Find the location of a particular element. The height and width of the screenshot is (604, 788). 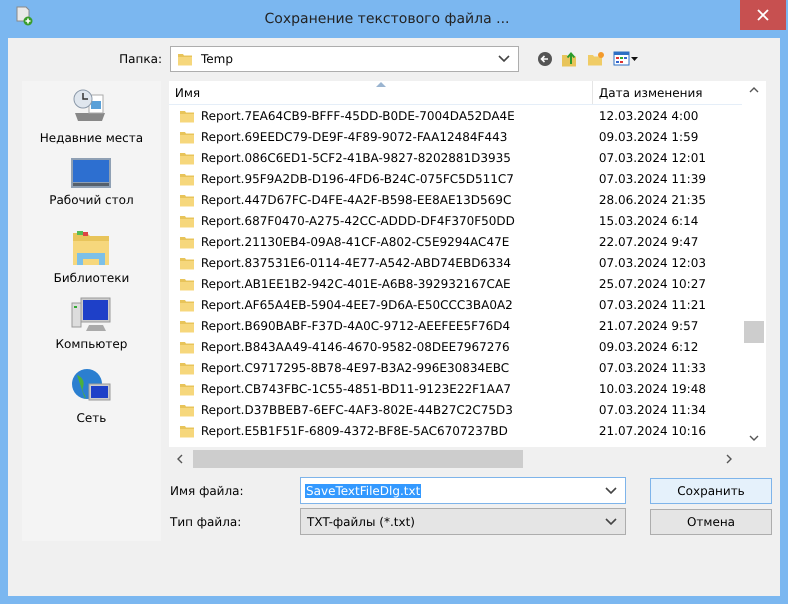

date-cell-text: 09.03.2024 1:59 is located at coordinates (648, 137).